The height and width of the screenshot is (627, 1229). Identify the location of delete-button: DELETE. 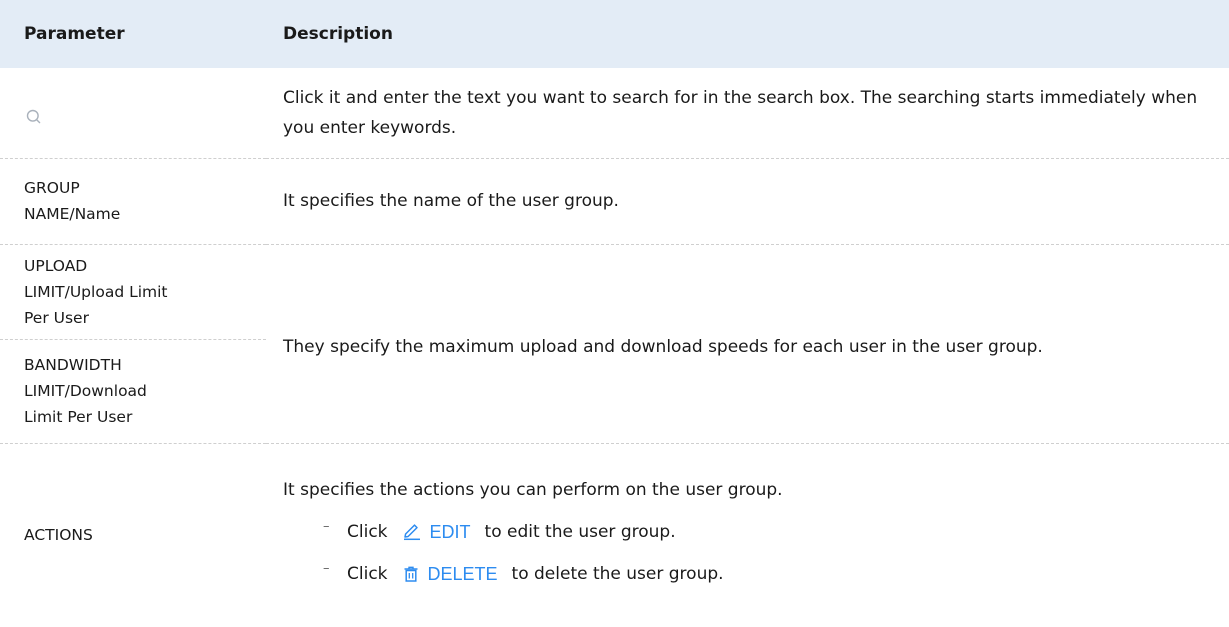
(450, 574).